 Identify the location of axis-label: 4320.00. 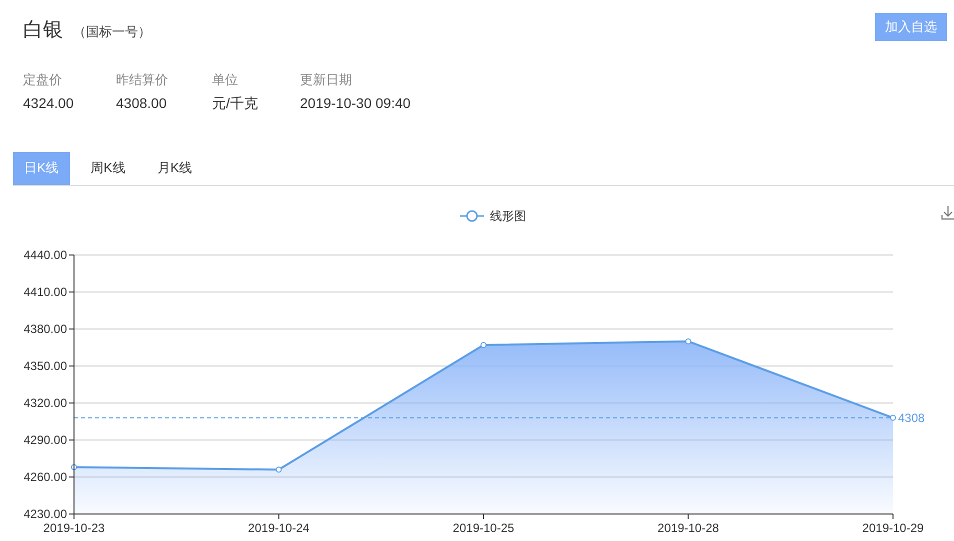
(45, 403).